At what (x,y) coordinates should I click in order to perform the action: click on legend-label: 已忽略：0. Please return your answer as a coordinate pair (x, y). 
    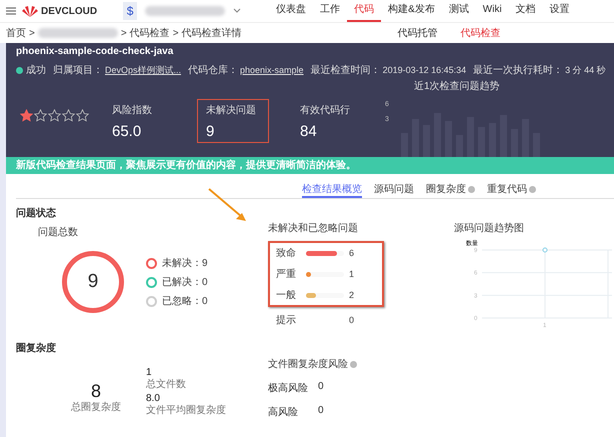
    Looking at the image, I should click on (185, 301).